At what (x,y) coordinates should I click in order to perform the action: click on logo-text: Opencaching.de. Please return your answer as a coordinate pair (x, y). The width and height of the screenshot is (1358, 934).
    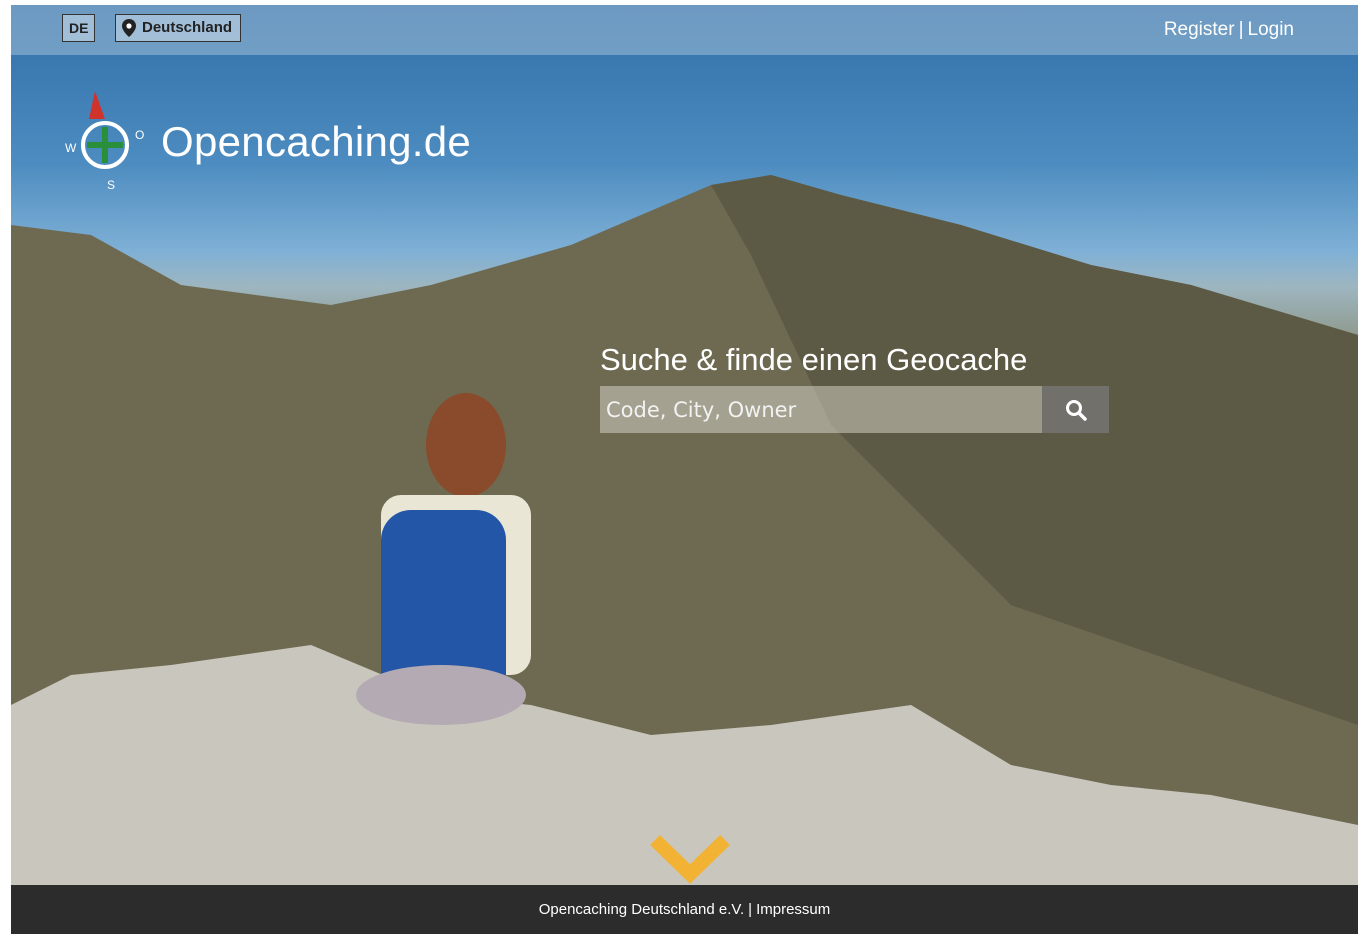
    Looking at the image, I should click on (316, 141).